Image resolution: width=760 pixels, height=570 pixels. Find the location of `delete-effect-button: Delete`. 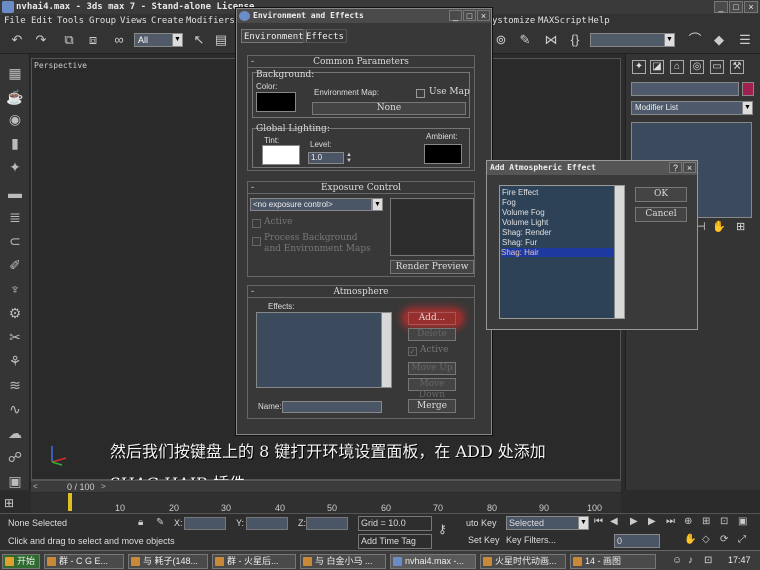

delete-effect-button: Delete is located at coordinates (432, 334).